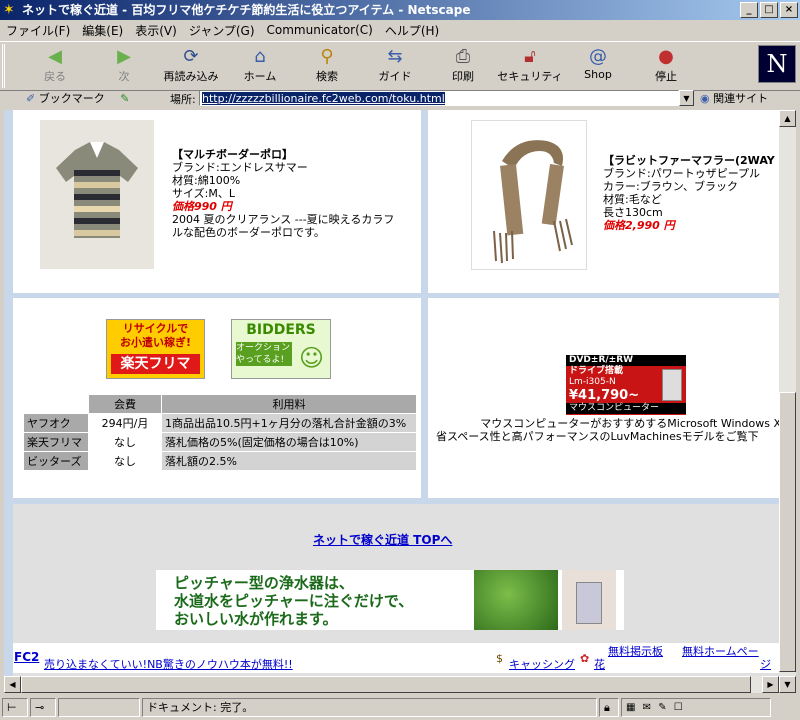  What do you see at coordinates (686, 98) in the screenshot?
I see `url-dropdown-button: ▼` at bounding box center [686, 98].